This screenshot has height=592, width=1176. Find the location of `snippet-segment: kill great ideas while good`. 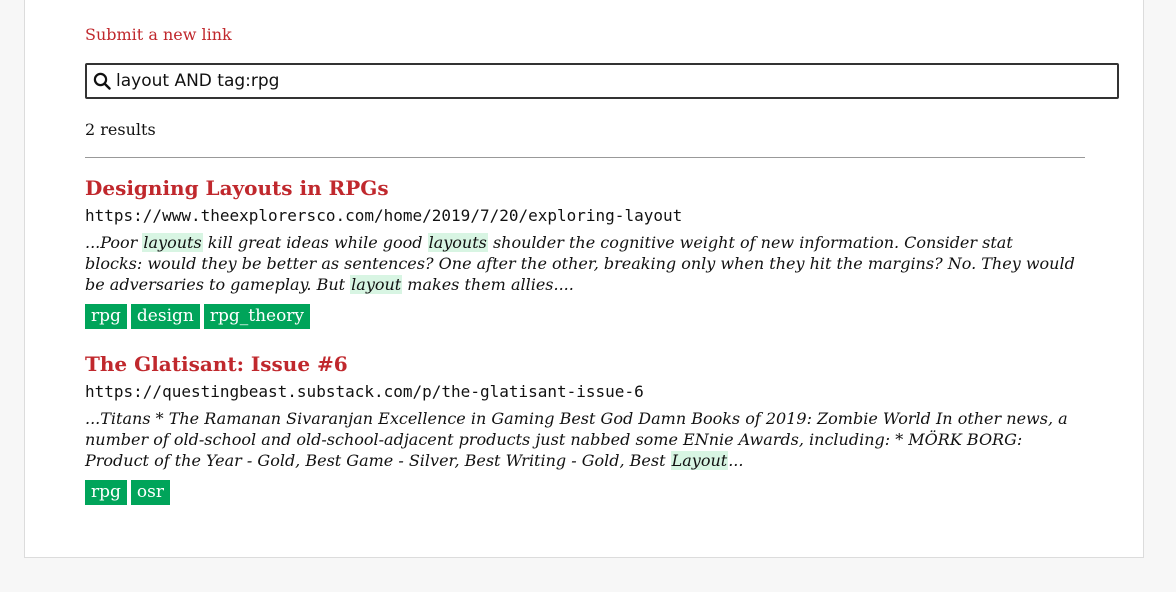

snippet-segment: kill great ideas while good is located at coordinates (315, 242).